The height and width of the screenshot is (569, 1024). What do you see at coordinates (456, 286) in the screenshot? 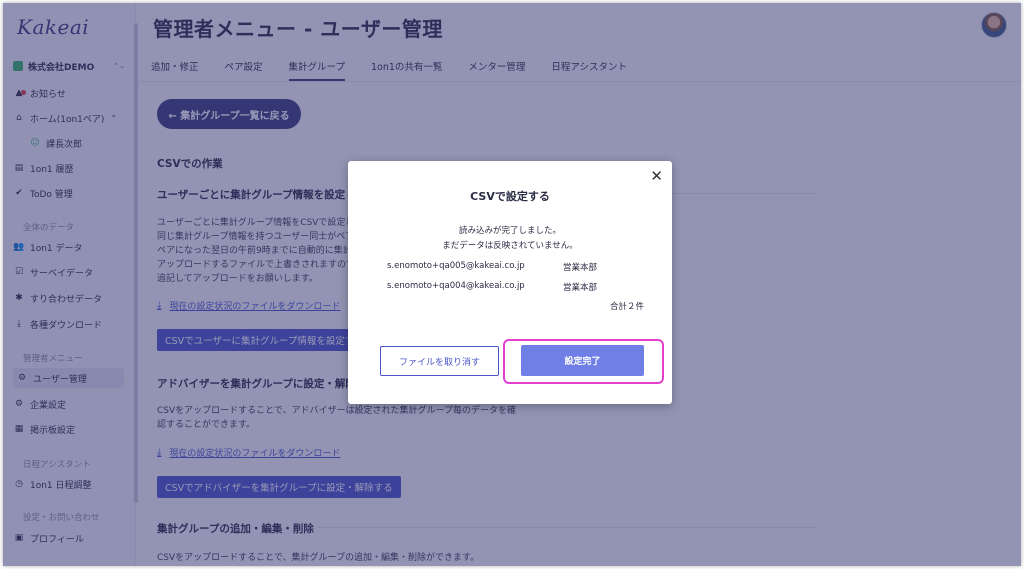
I see `user-email: s.enomoto+qa004@kakeai.co.jp` at bounding box center [456, 286].